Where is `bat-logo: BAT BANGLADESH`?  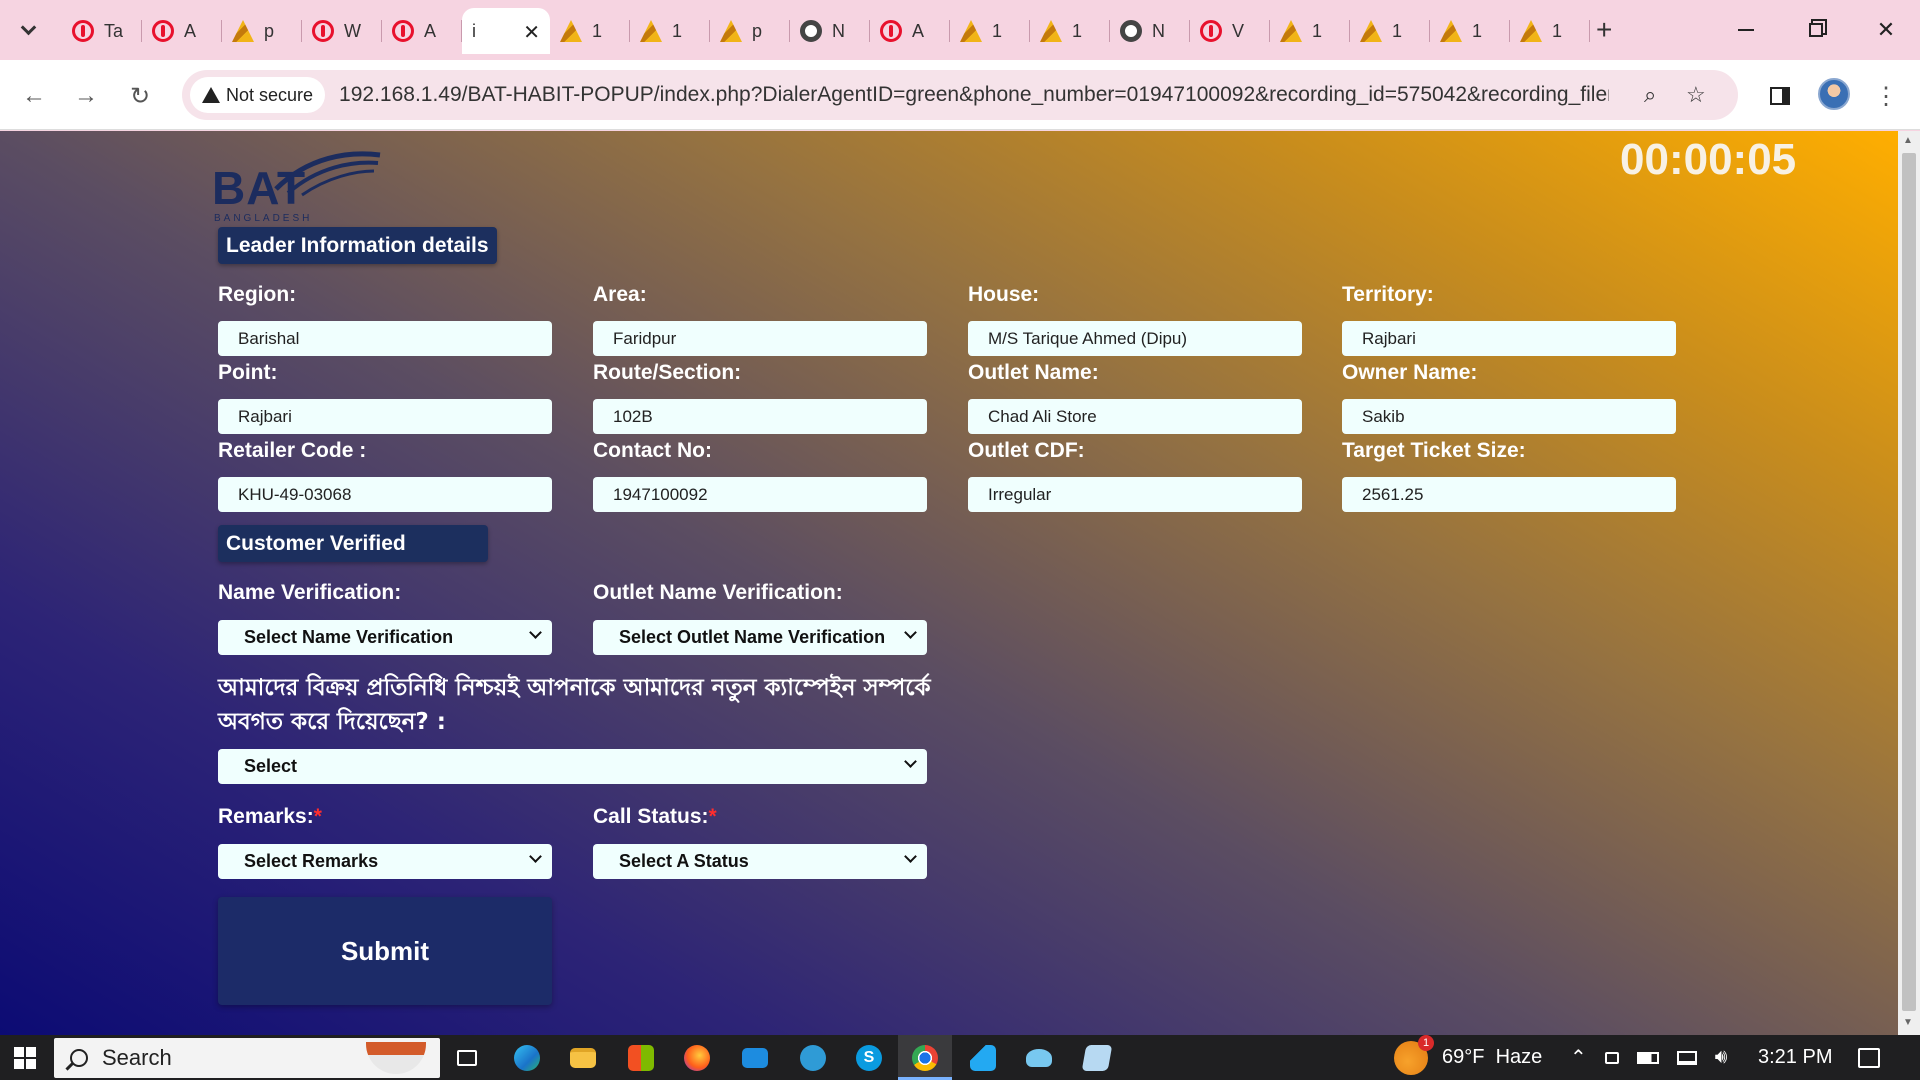
bat-logo: BAT BANGLADESH is located at coordinates (297, 186).